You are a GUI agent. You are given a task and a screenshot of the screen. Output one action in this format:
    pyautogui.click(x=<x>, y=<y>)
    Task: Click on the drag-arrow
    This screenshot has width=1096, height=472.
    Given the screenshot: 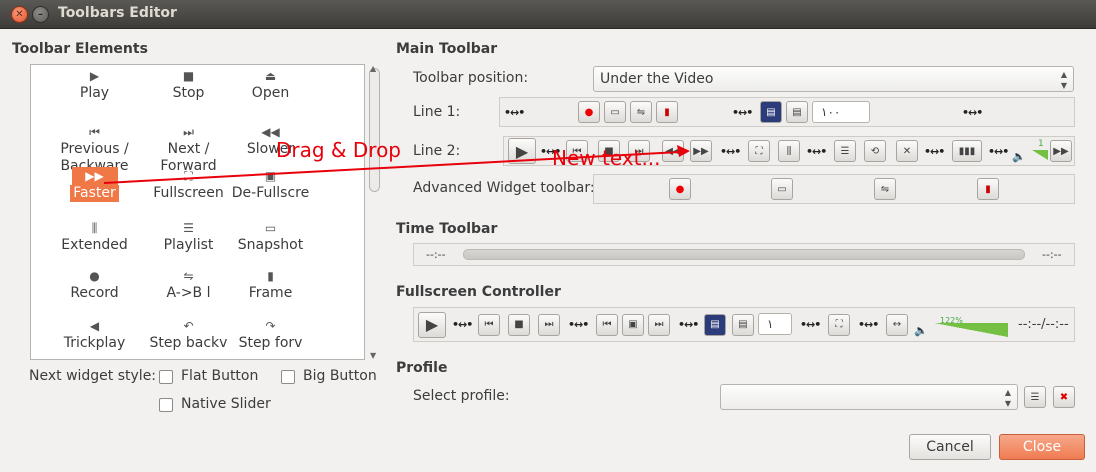 What is the action you would take?
    pyautogui.click(x=396, y=164)
    